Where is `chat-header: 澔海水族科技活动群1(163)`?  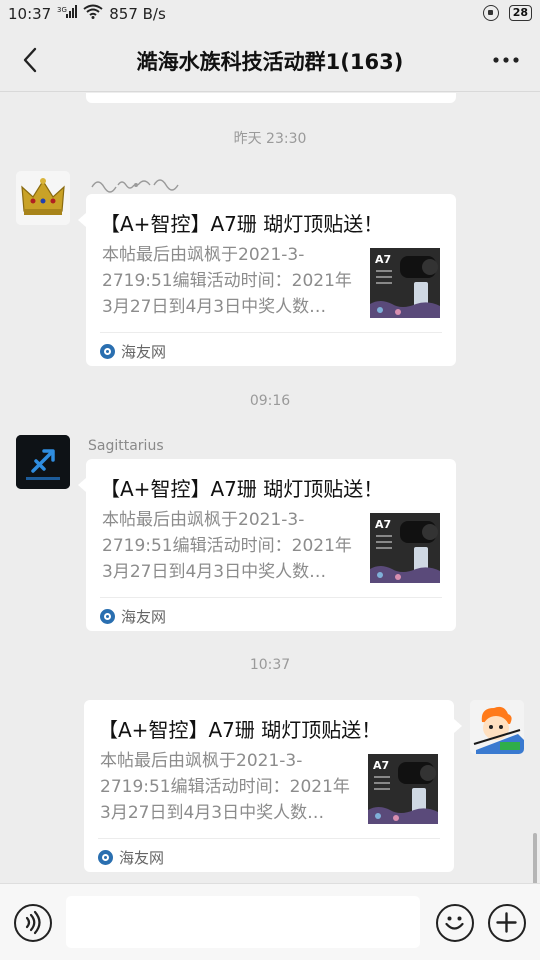 chat-header: 澔海水族科技活动群1(163) is located at coordinates (270, 61).